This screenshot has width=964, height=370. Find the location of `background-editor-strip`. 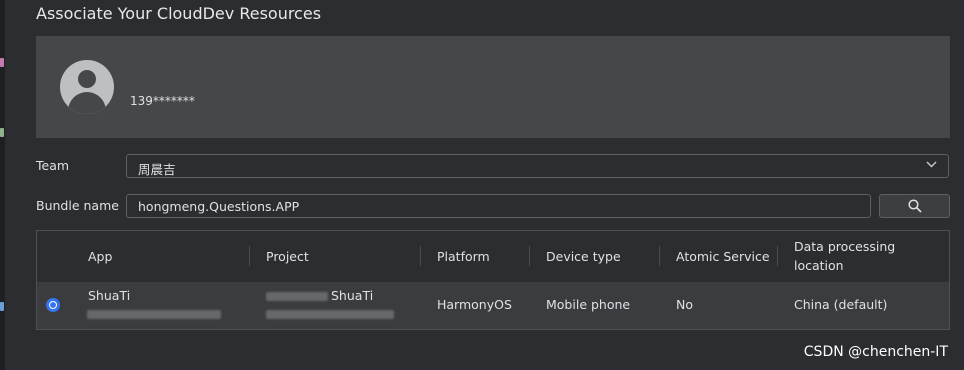

background-editor-strip is located at coordinates (2, 185).